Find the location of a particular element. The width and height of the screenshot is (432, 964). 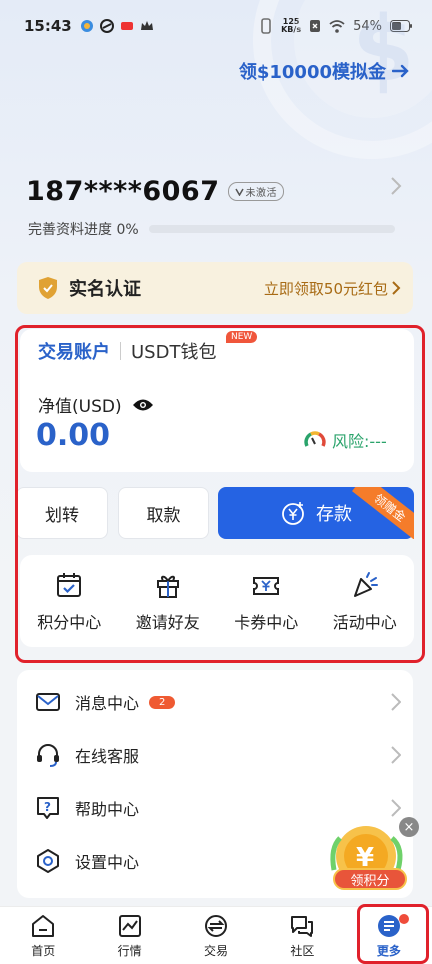

settings-icon is located at coordinates (48, 861).